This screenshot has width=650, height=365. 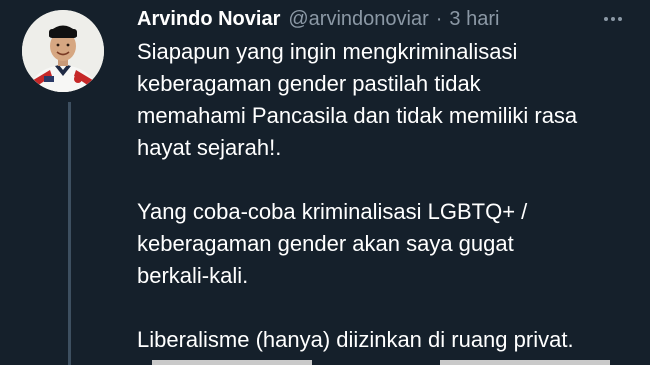 I want to click on text-line: hayat sejarah!., so click(x=209, y=147).